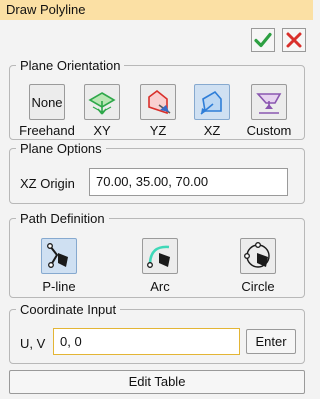  What do you see at coordinates (61, 148) in the screenshot?
I see `plane-options-legend: Plane Options` at bounding box center [61, 148].